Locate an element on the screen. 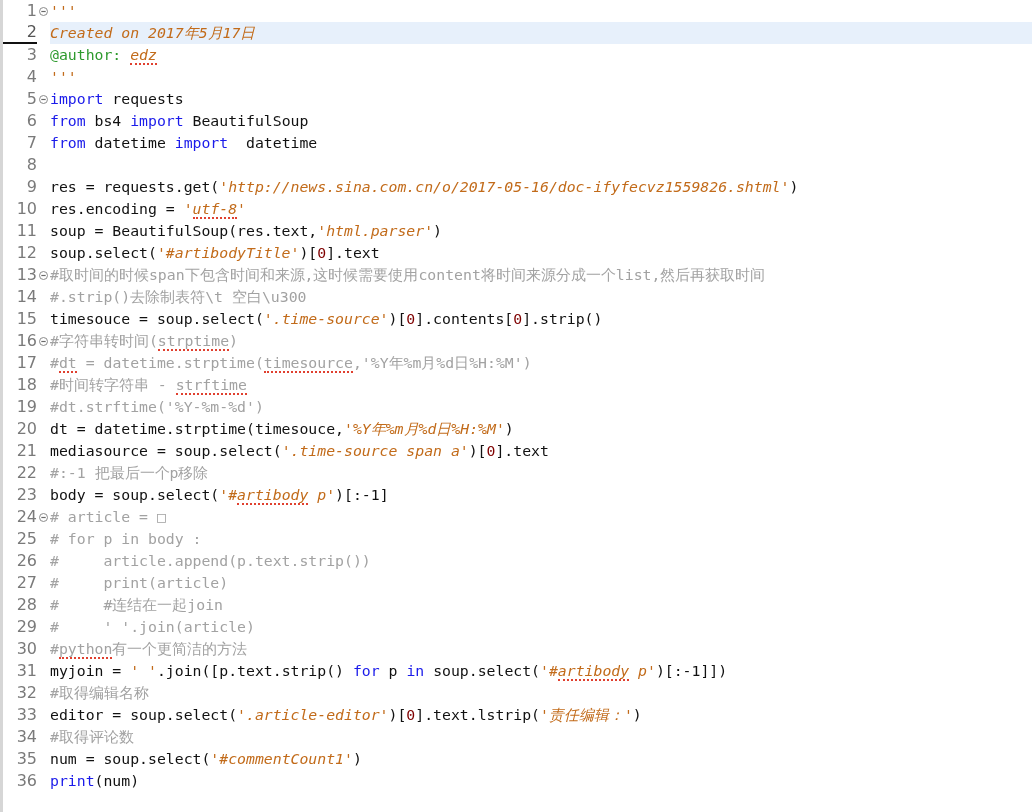  line-number: 13 is located at coordinates (26, 275).